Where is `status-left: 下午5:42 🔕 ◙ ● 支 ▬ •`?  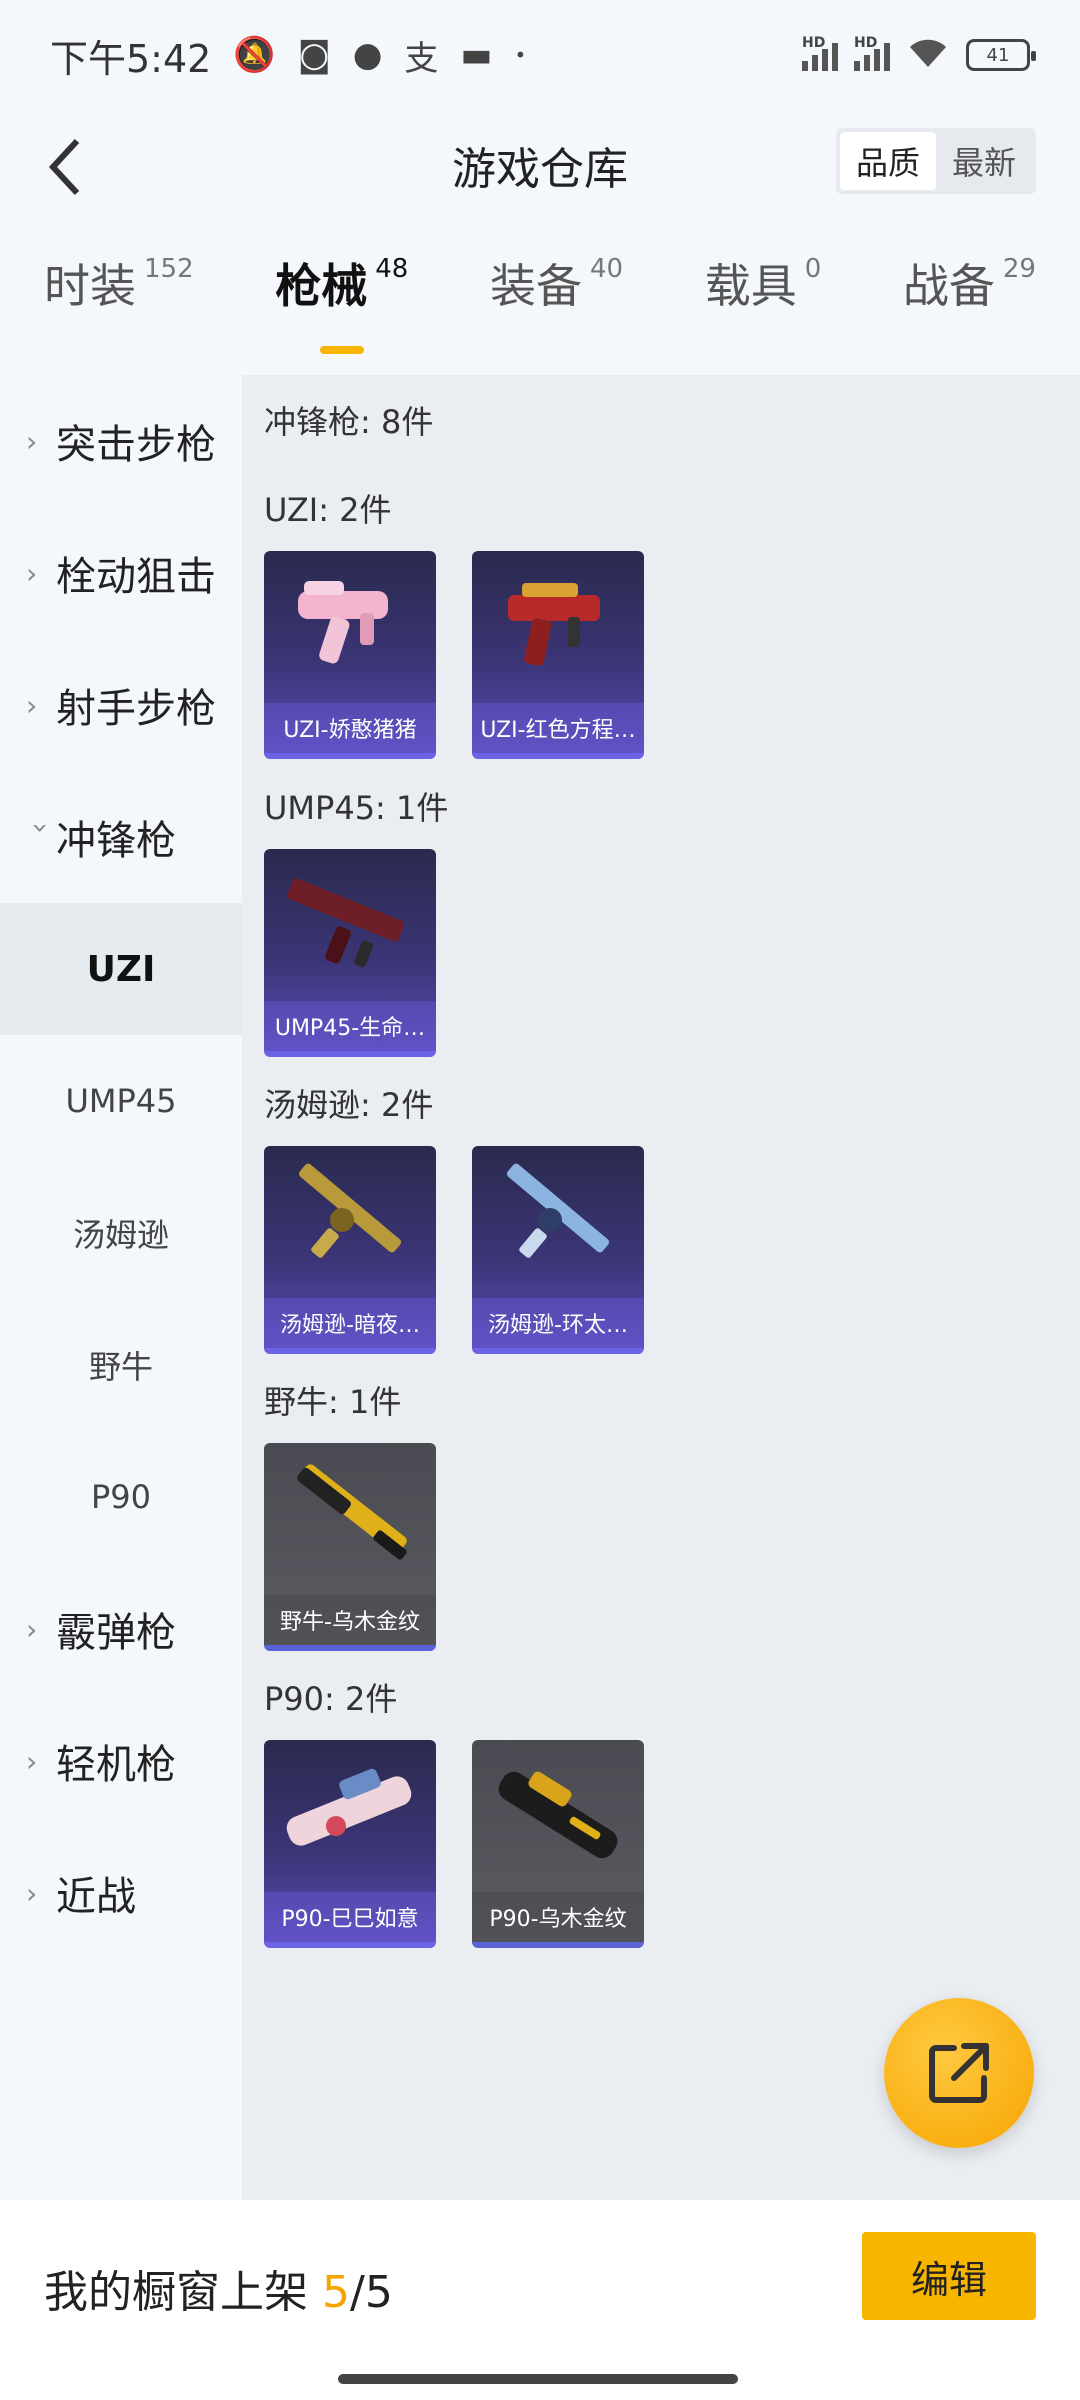 status-left: 下午5:42 🔕 ◙ ● 支 ▬ • is located at coordinates (288, 55).